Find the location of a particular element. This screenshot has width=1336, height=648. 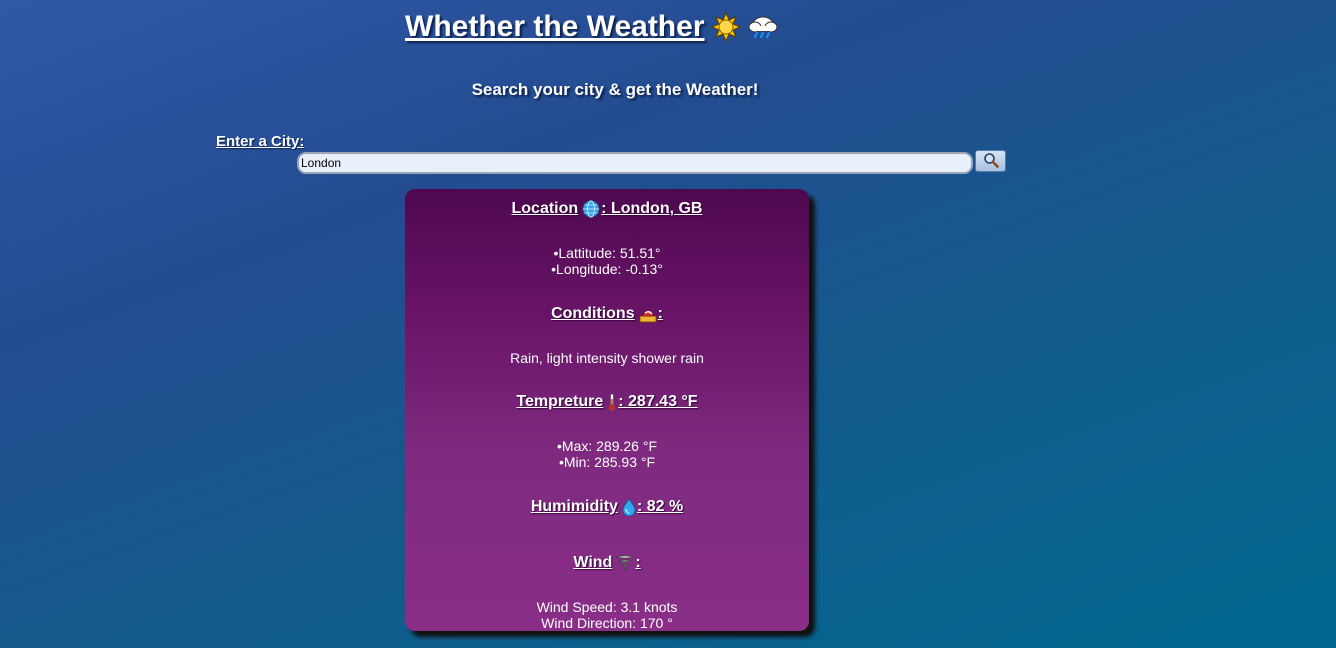

conditions-heading: Conditions : is located at coordinates (607, 314).